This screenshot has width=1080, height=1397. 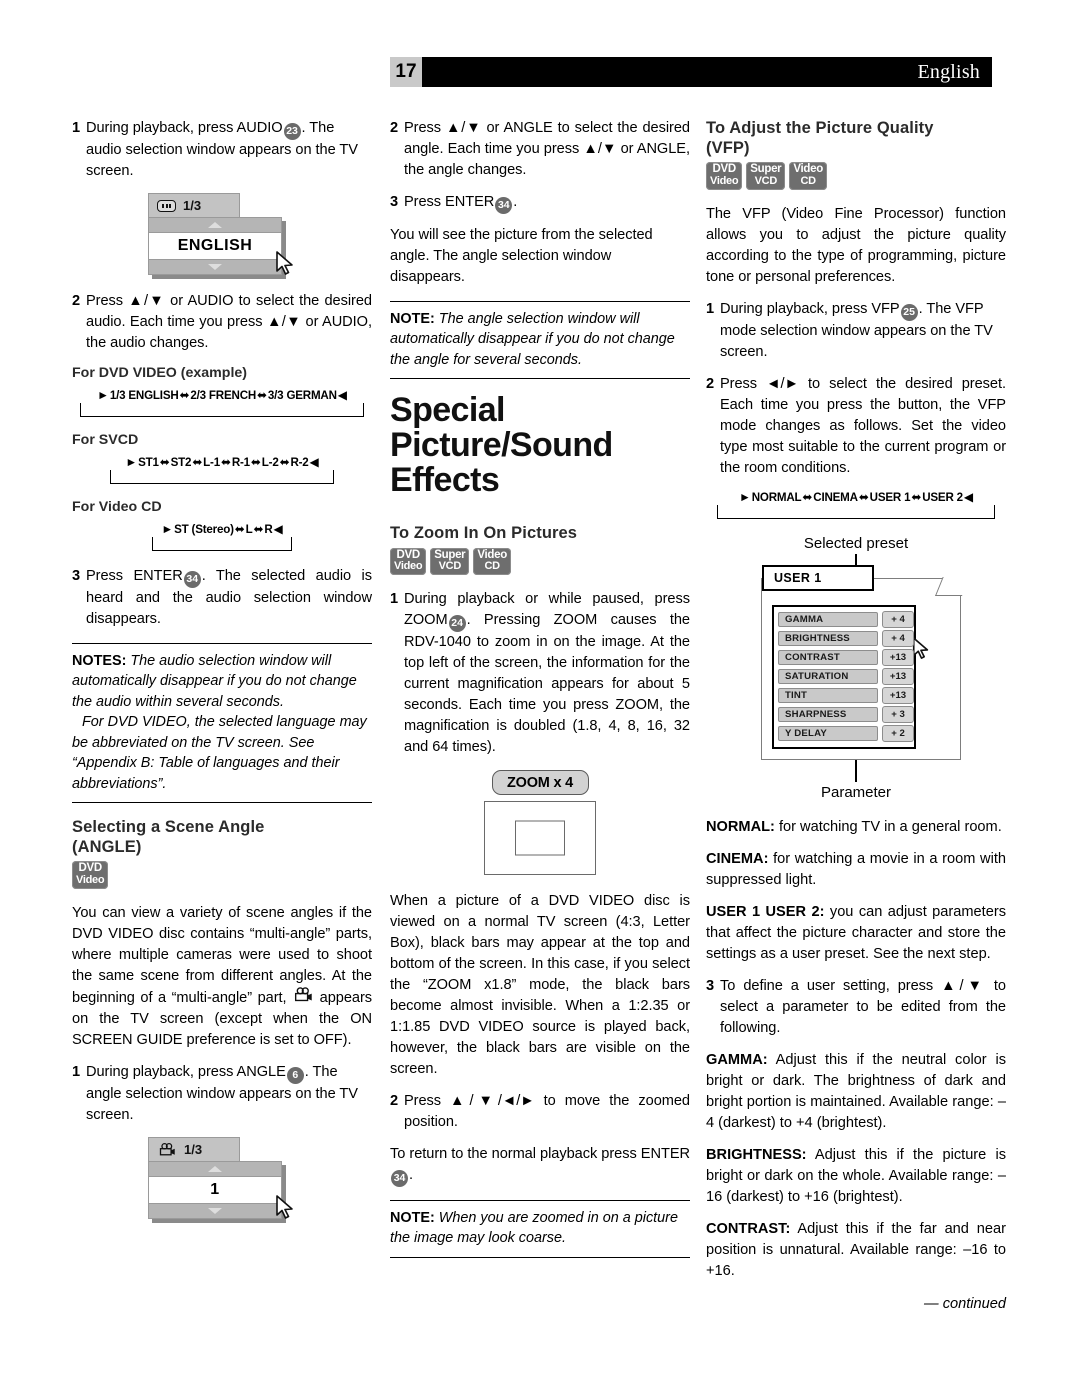 I want to click on vfp-parameter-value: +13, so click(x=897, y=696).